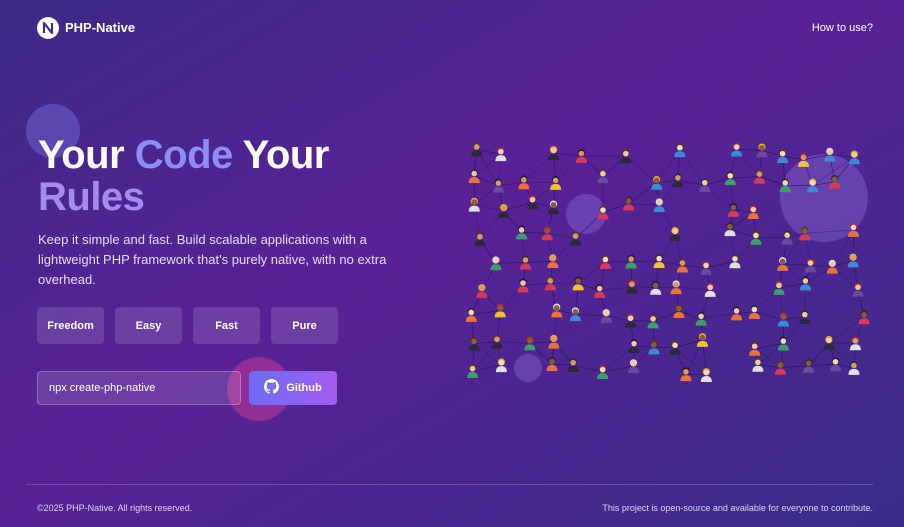 The height and width of the screenshot is (527, 904). I want to click on footer-divider, so click(449, 484).